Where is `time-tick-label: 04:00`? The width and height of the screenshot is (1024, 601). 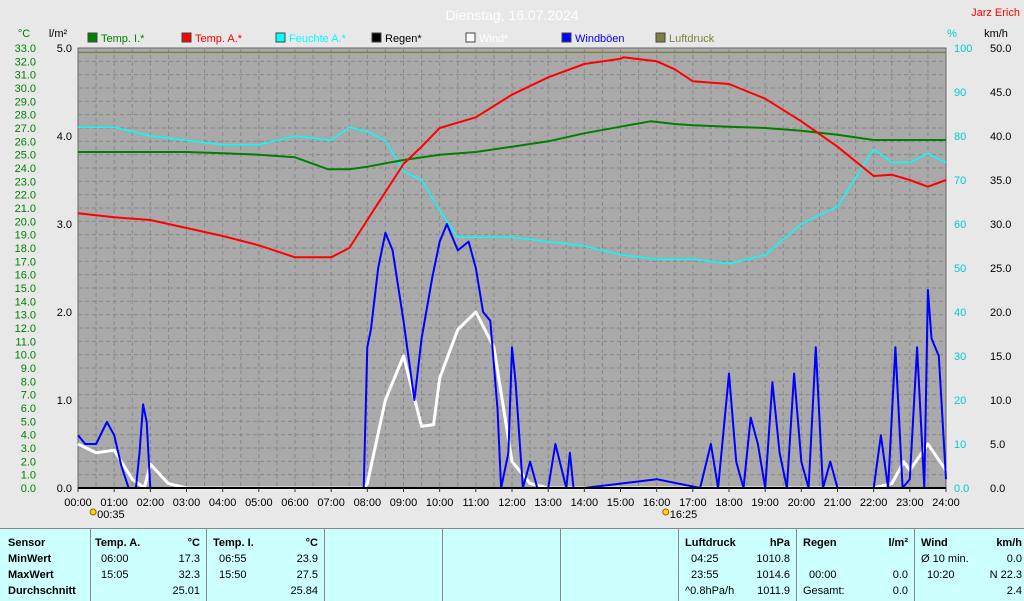 time-tick-label: 04:00 is located at coordinates (223, 503).